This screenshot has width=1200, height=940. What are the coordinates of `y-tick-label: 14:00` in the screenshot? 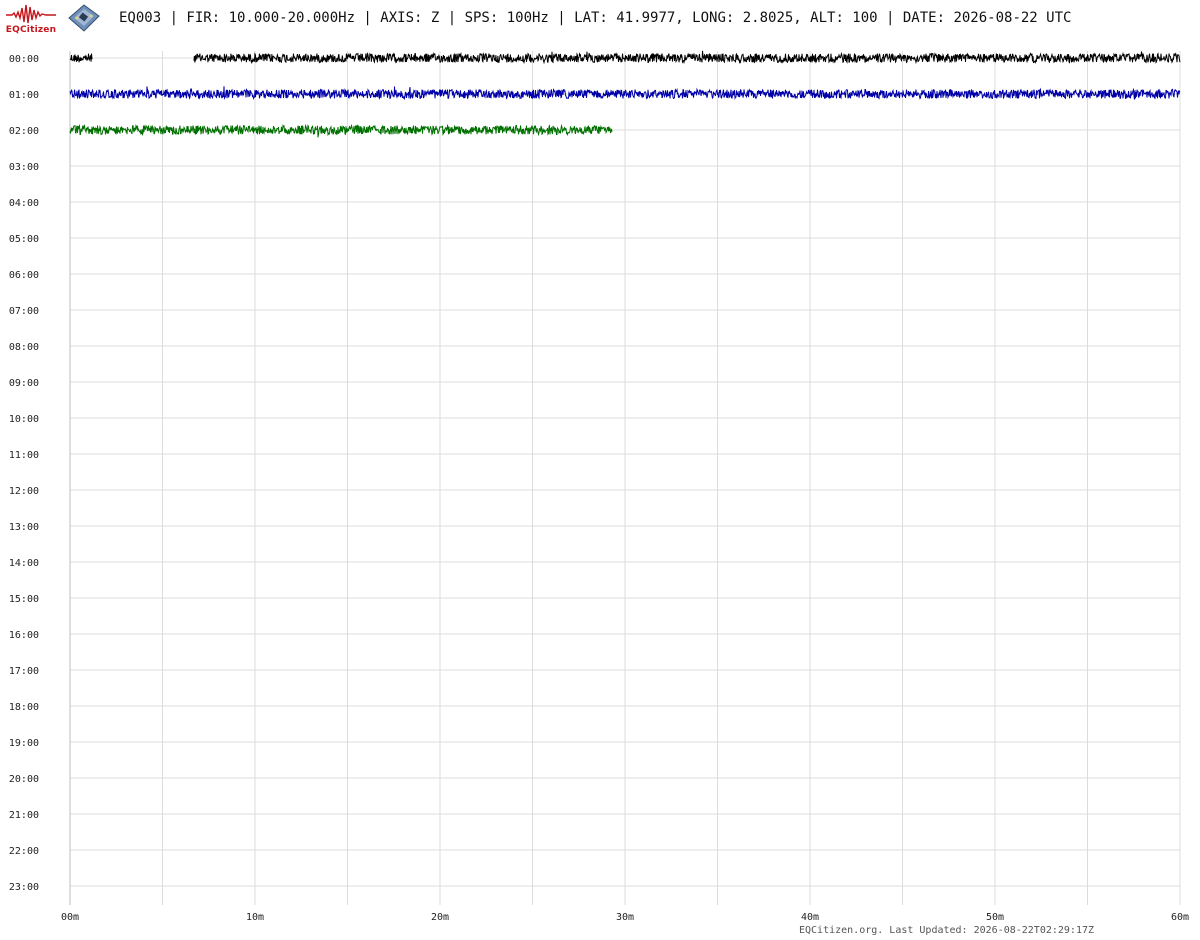 It's located at (24, 563).